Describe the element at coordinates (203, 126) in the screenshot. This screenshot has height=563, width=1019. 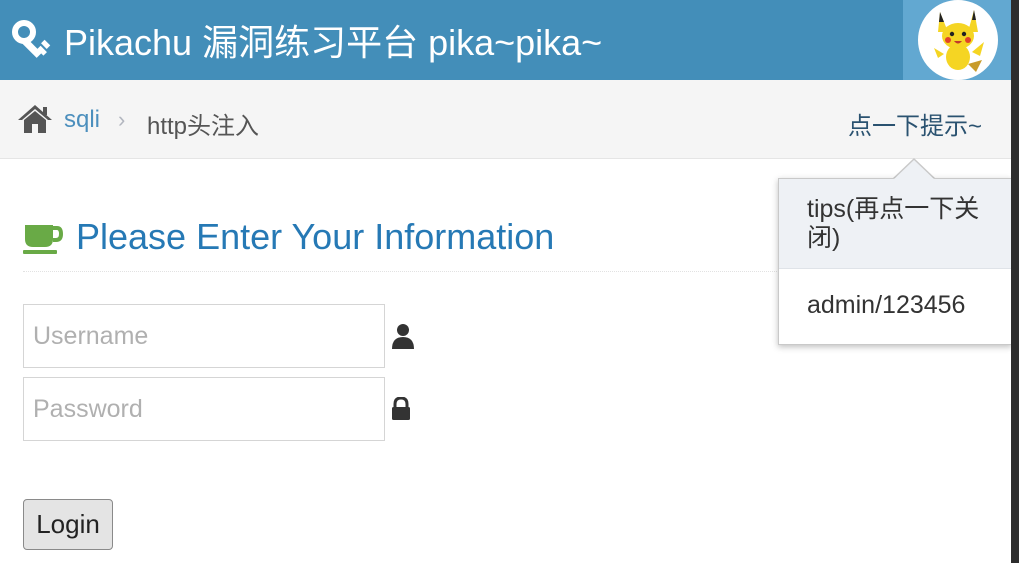
I see `breadcrumb-current: http头注入` at that location.